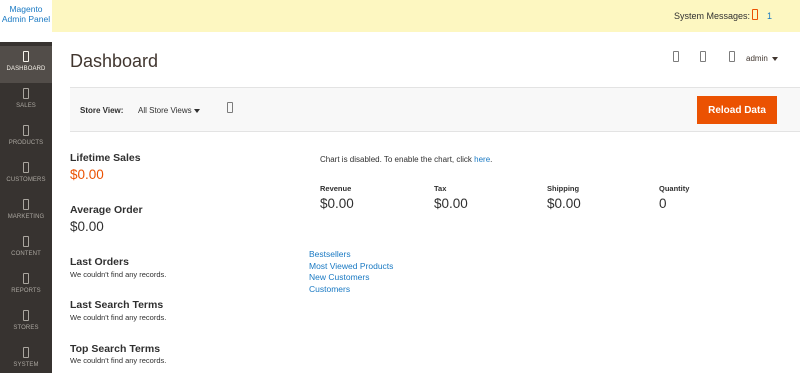  What do you see at coordinates (118, 360) in the screenshot?
I see `top-search-terms-empty: We couldn't find any records.` at bounding box center [118, 360].